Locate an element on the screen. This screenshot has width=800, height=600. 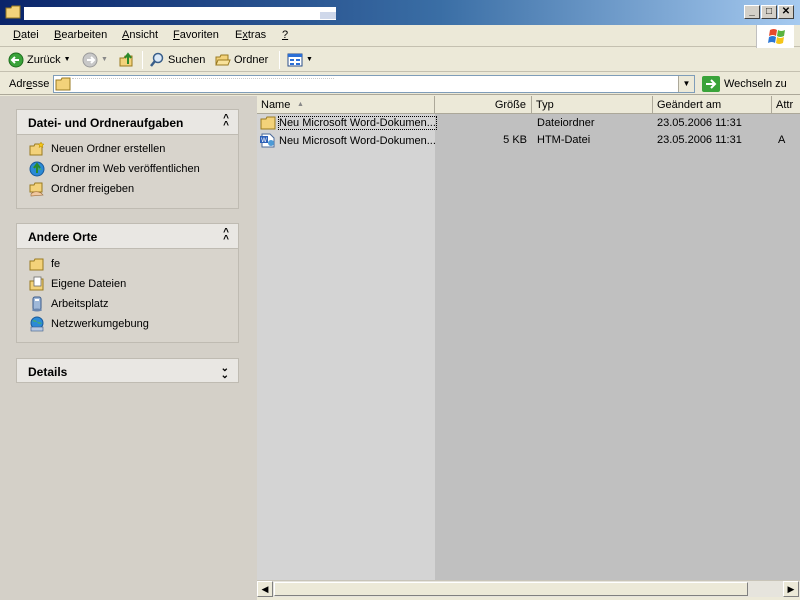
address-input: ▼ is located at coordinates (374, 84).